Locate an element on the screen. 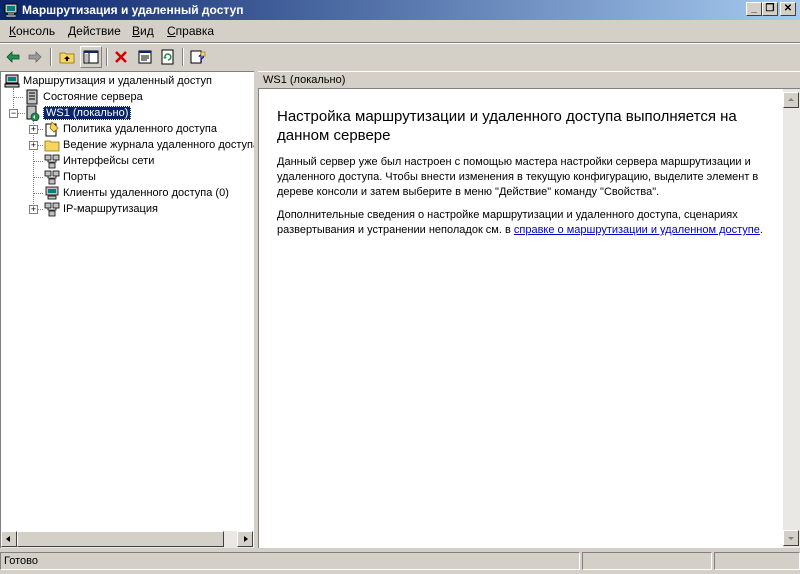 Image resolution: width=800 pixels, height=574 pixels. menu-console-label: онсоль is located at coordinates (36, 31).